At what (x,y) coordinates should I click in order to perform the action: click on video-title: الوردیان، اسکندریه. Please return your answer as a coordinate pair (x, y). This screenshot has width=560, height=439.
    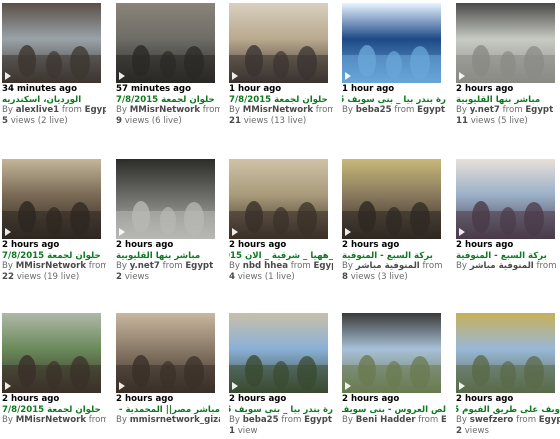
    Looking at the image, I should click on (54, 100).